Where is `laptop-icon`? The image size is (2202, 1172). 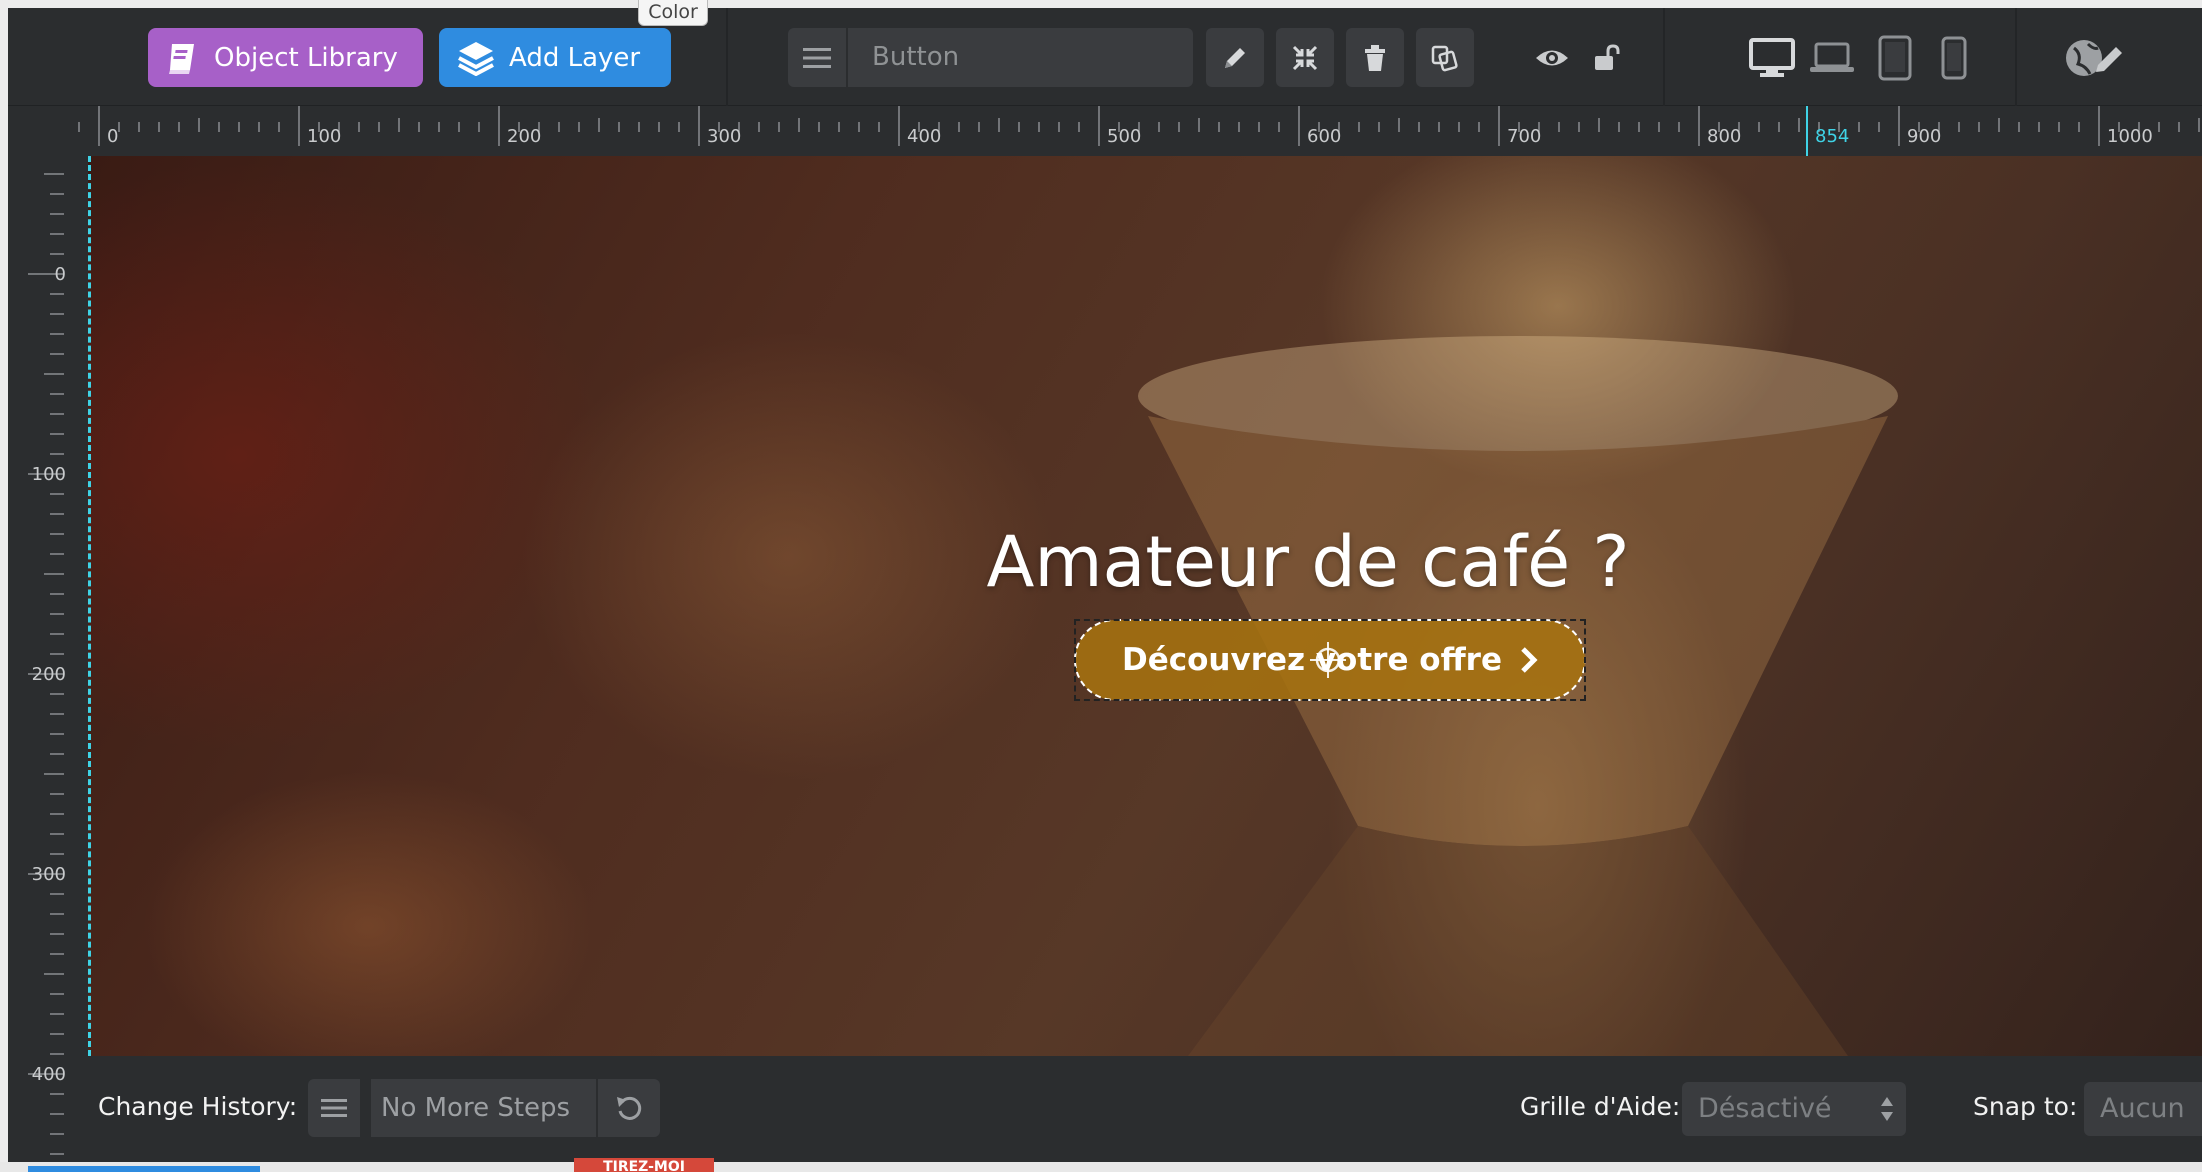
laptop-icon is located at coordinates (1832, 57).